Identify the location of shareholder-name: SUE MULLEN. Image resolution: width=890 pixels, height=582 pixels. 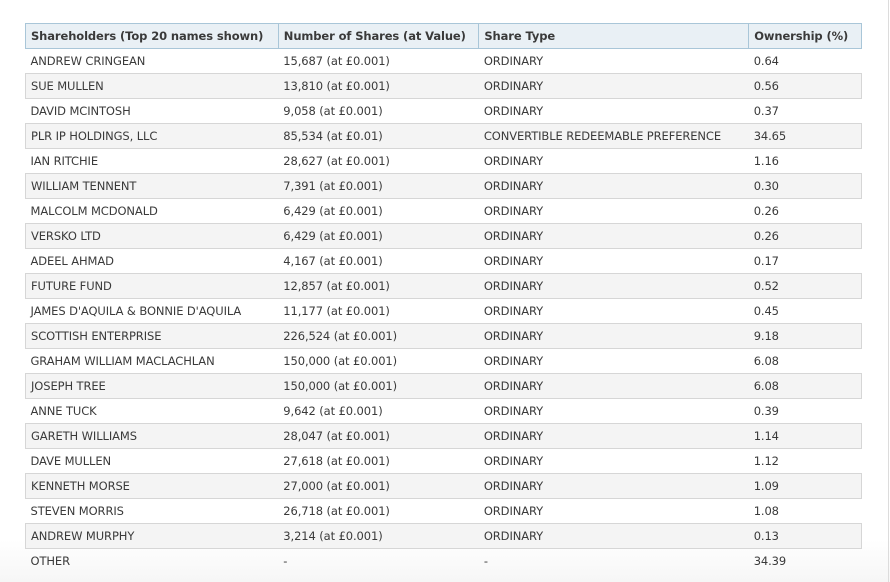
(152, 86).